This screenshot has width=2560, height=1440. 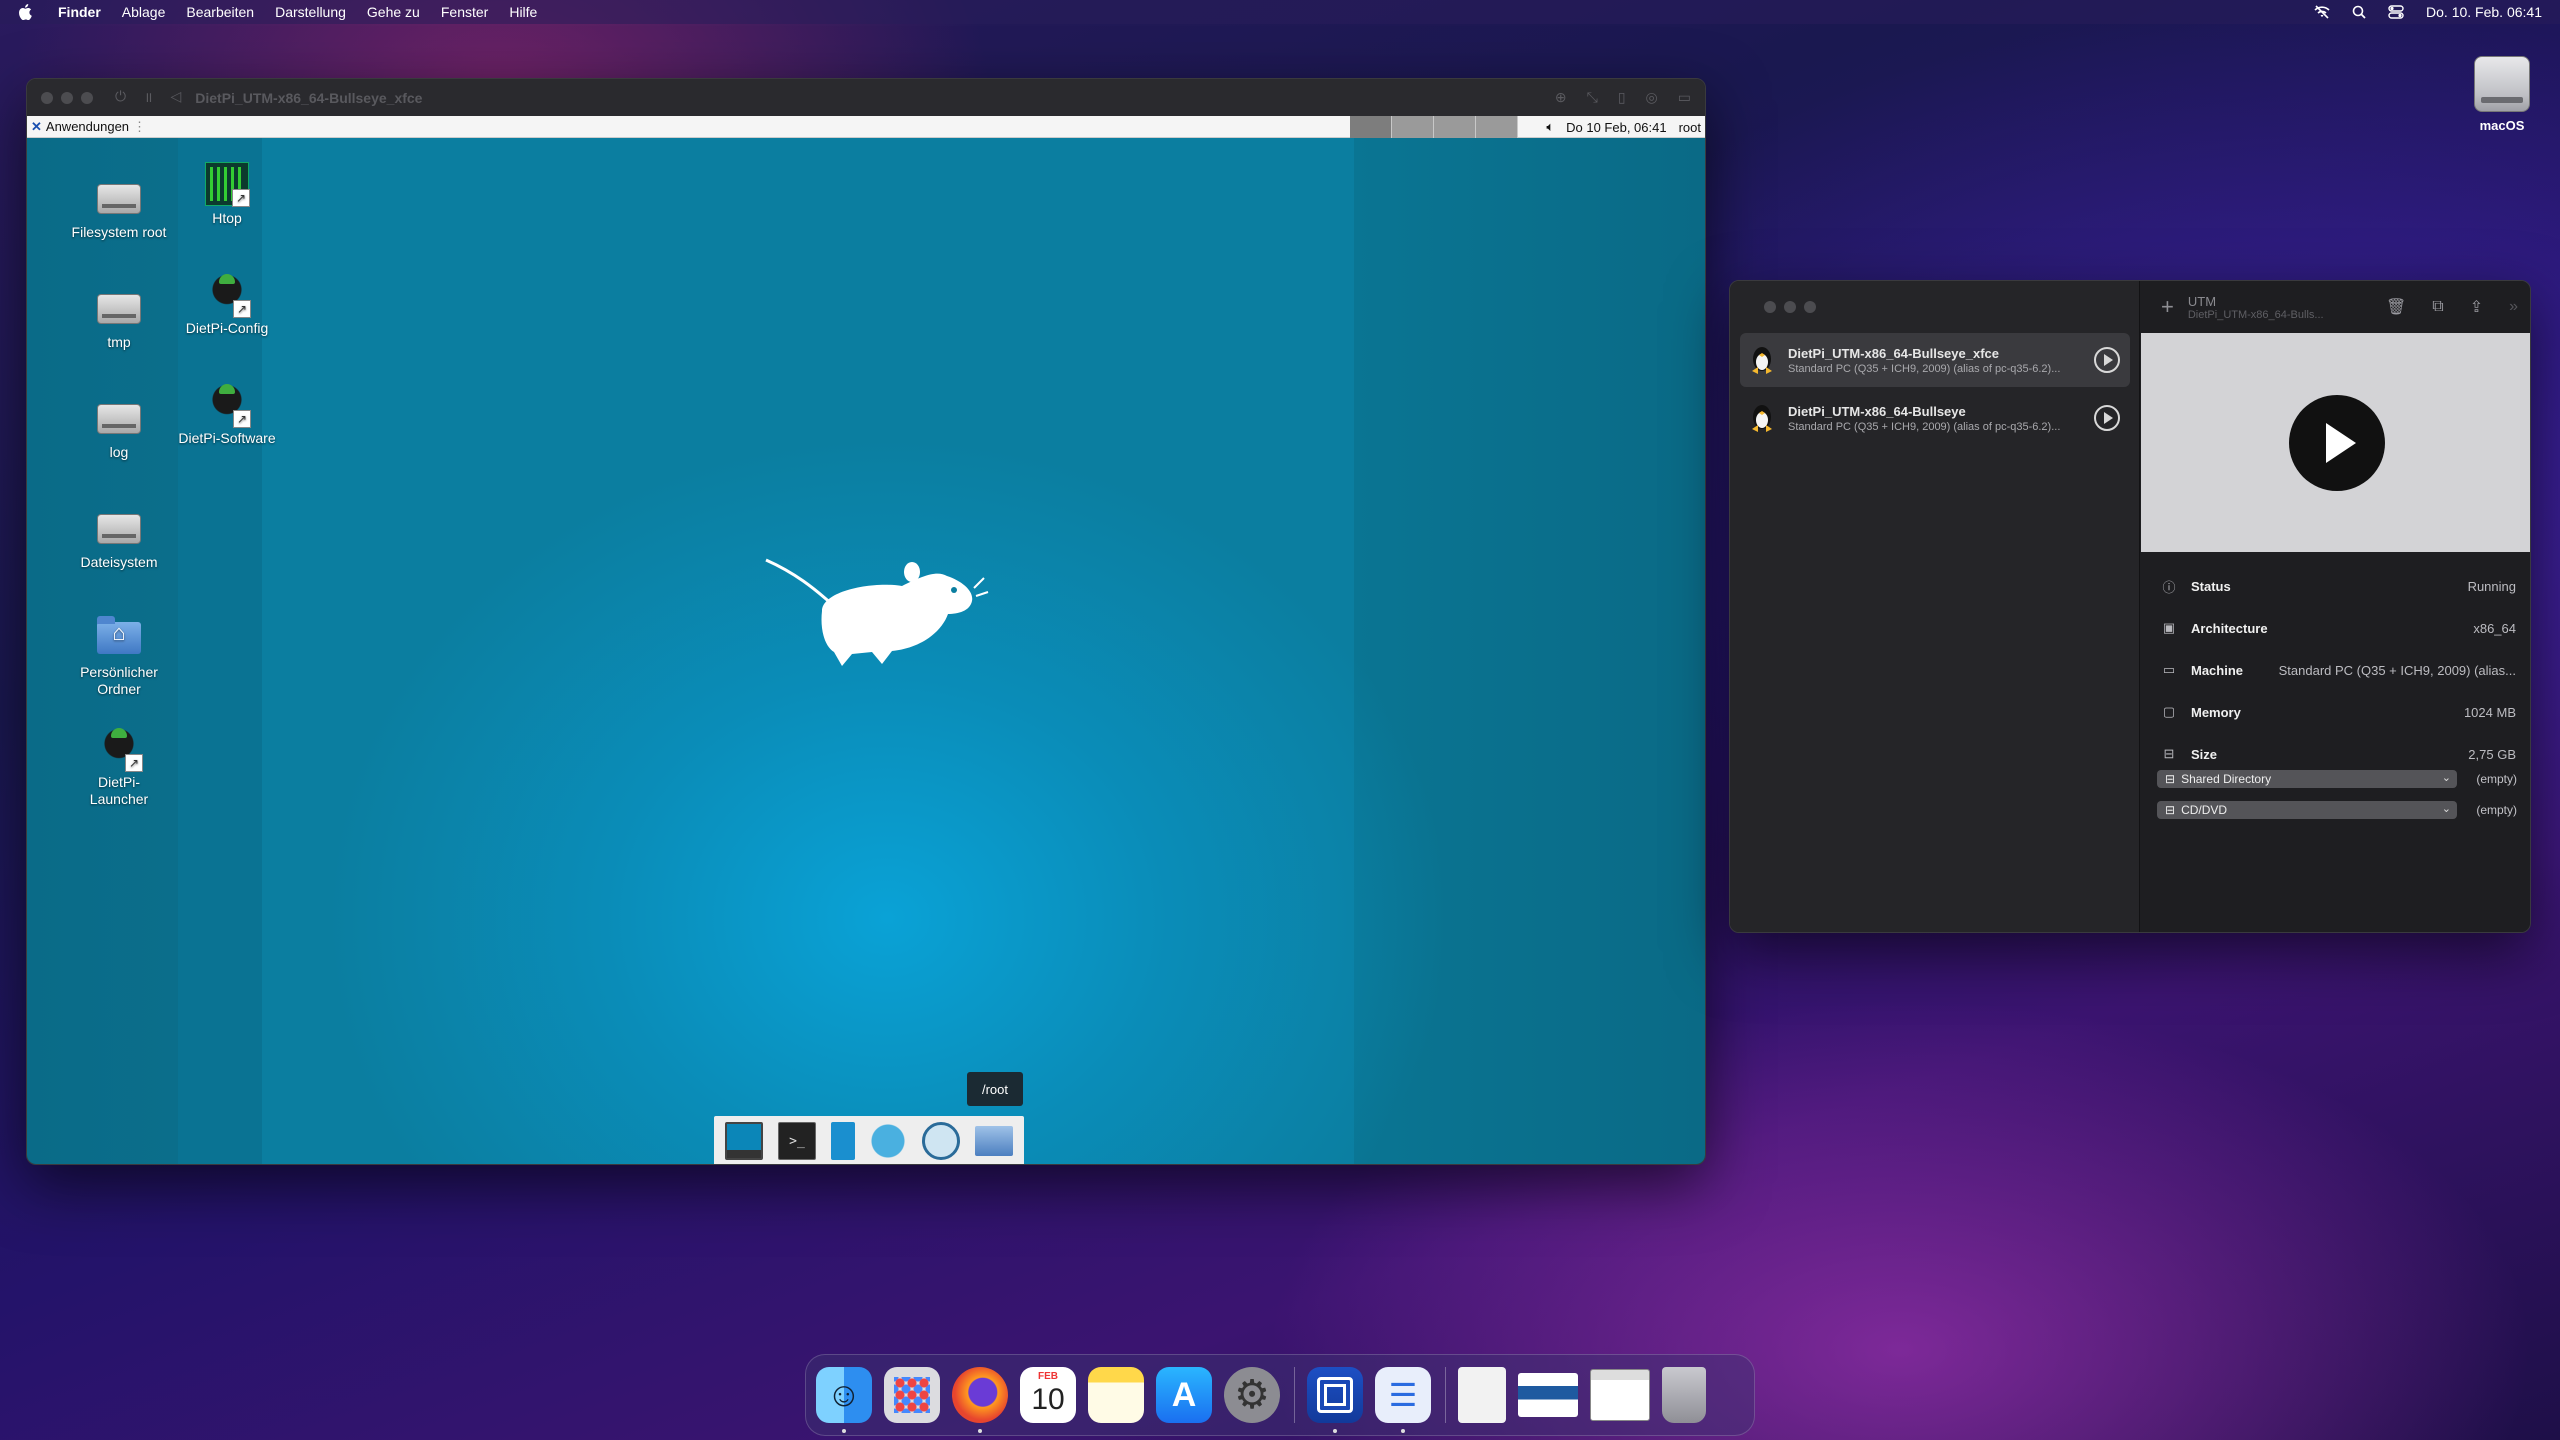 I want to click on cd-dvd-select: ⊟ CD/DVD ⌄, so click(x=2307, y=810).